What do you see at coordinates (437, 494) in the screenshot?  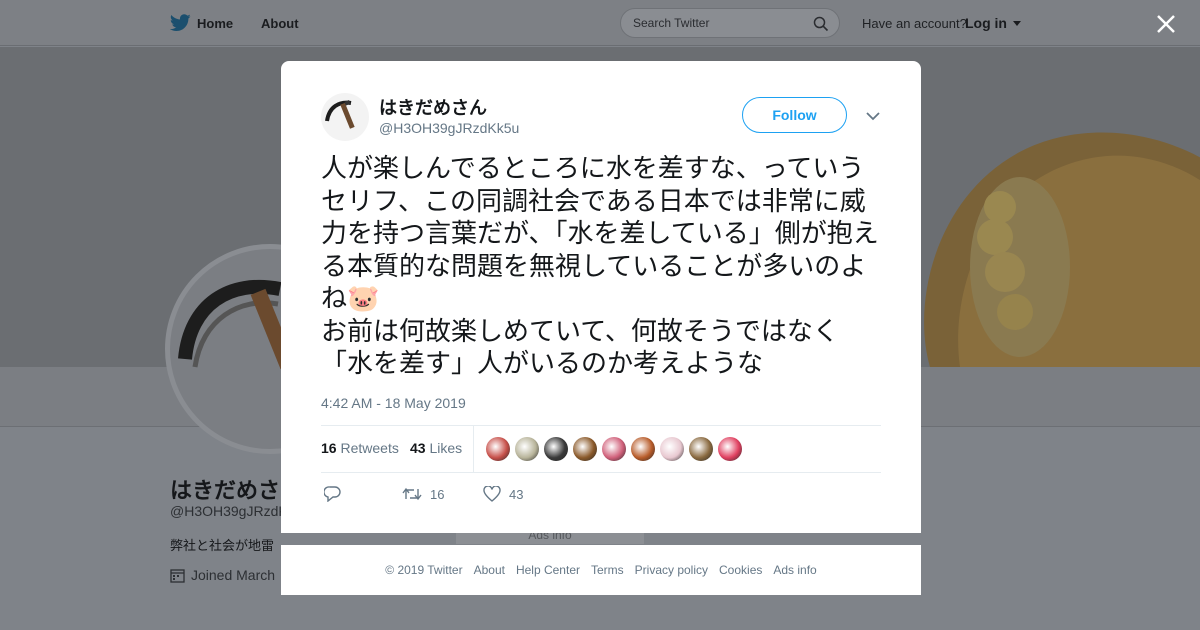 I see `retweet-action-count: 16` at bounding box center [437, 494].